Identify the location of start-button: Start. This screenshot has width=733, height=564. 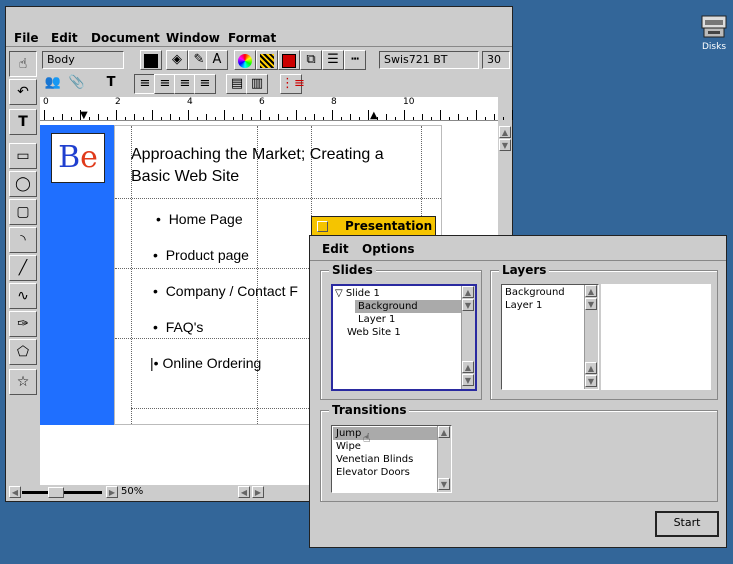
(687, 524).